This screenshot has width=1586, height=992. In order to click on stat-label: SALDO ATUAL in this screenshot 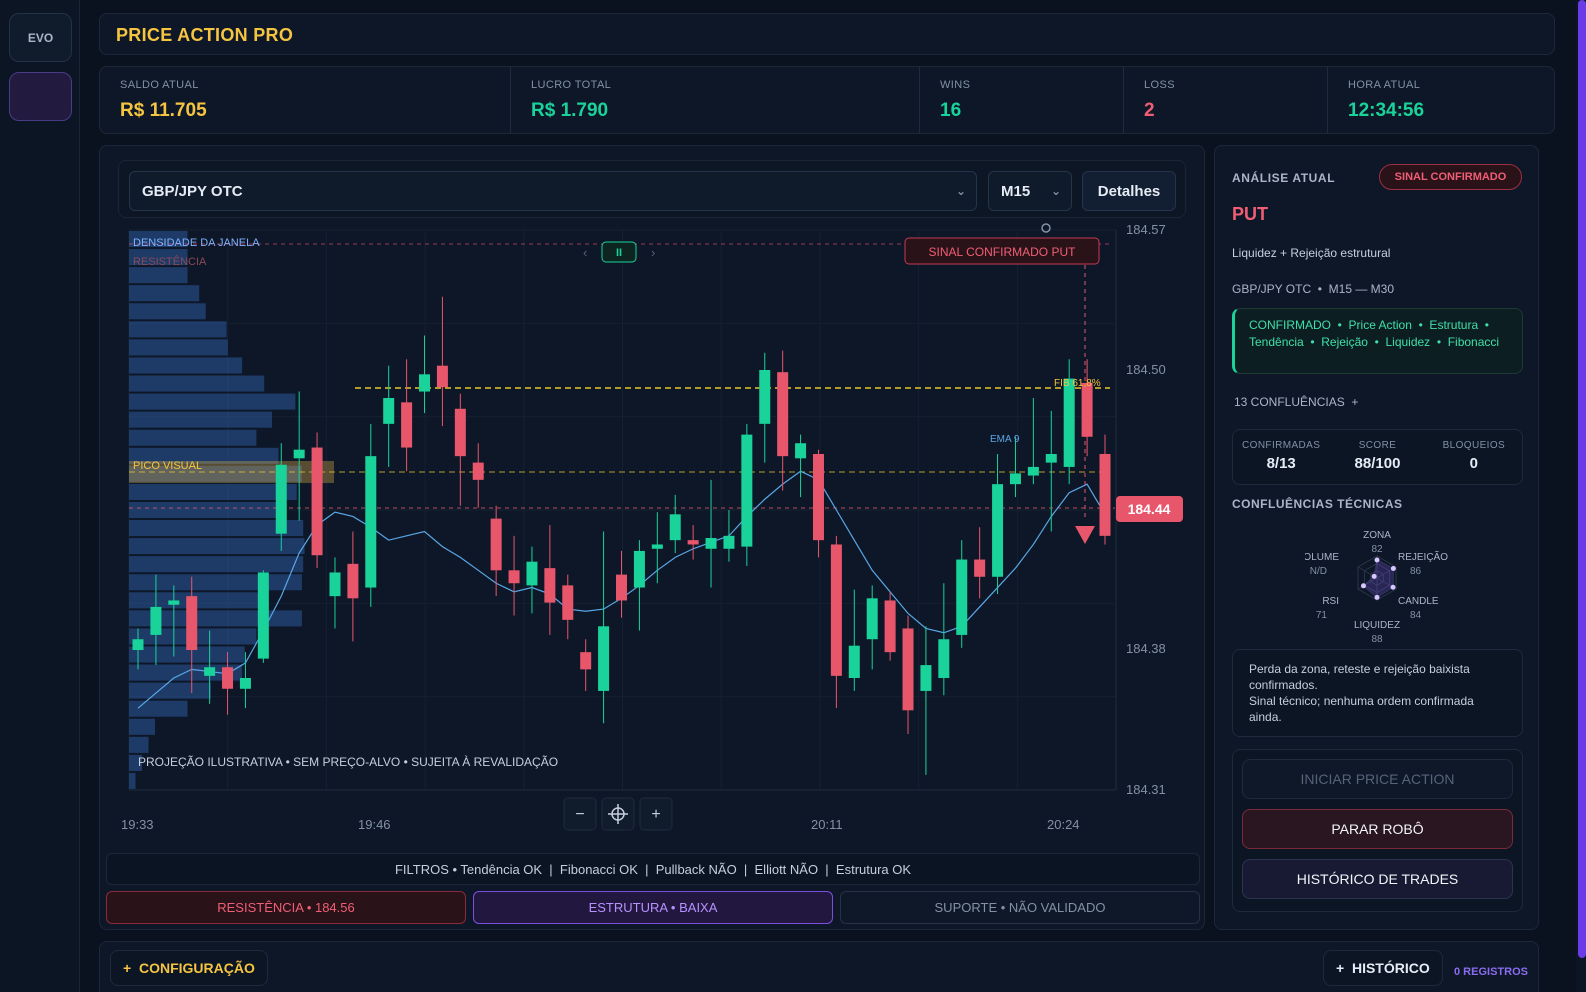, I will do `click(159, 85)`.